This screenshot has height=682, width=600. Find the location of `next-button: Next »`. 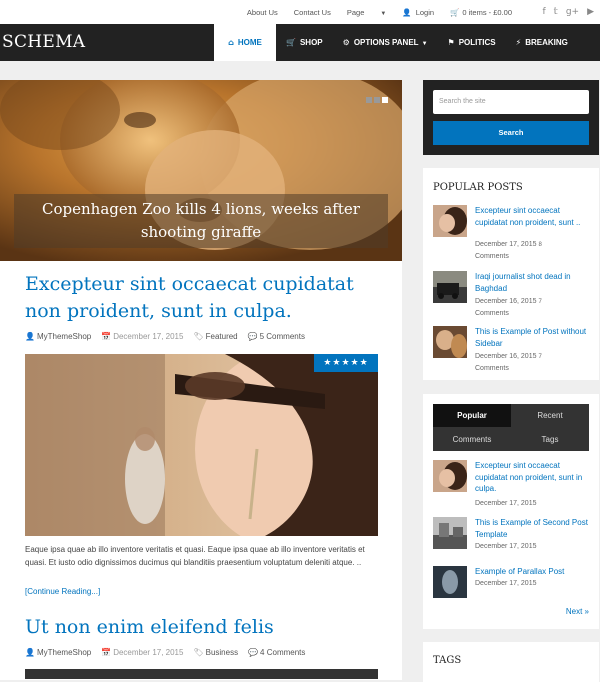

next-button: Next » is located at coordinates (577, 611).